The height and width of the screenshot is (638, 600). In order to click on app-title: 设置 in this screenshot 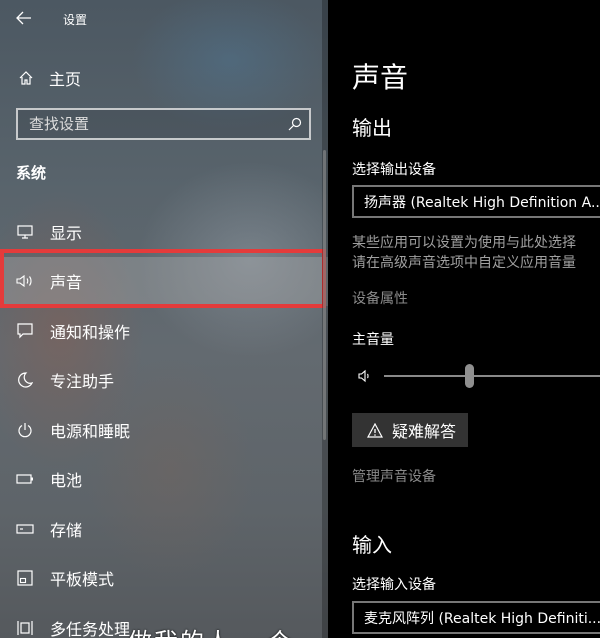, I will do `click(75, 20)`.